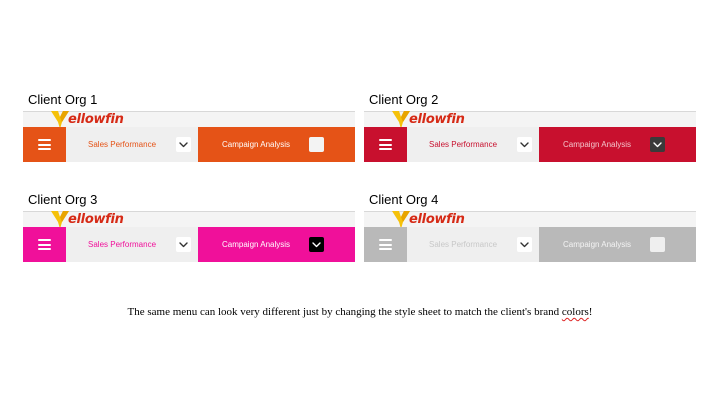 This screenshot has width=720, height=404. Describe the element at coordinates (404, 199) in the screenshot. I see `org-title: Client Org 4` at that location.